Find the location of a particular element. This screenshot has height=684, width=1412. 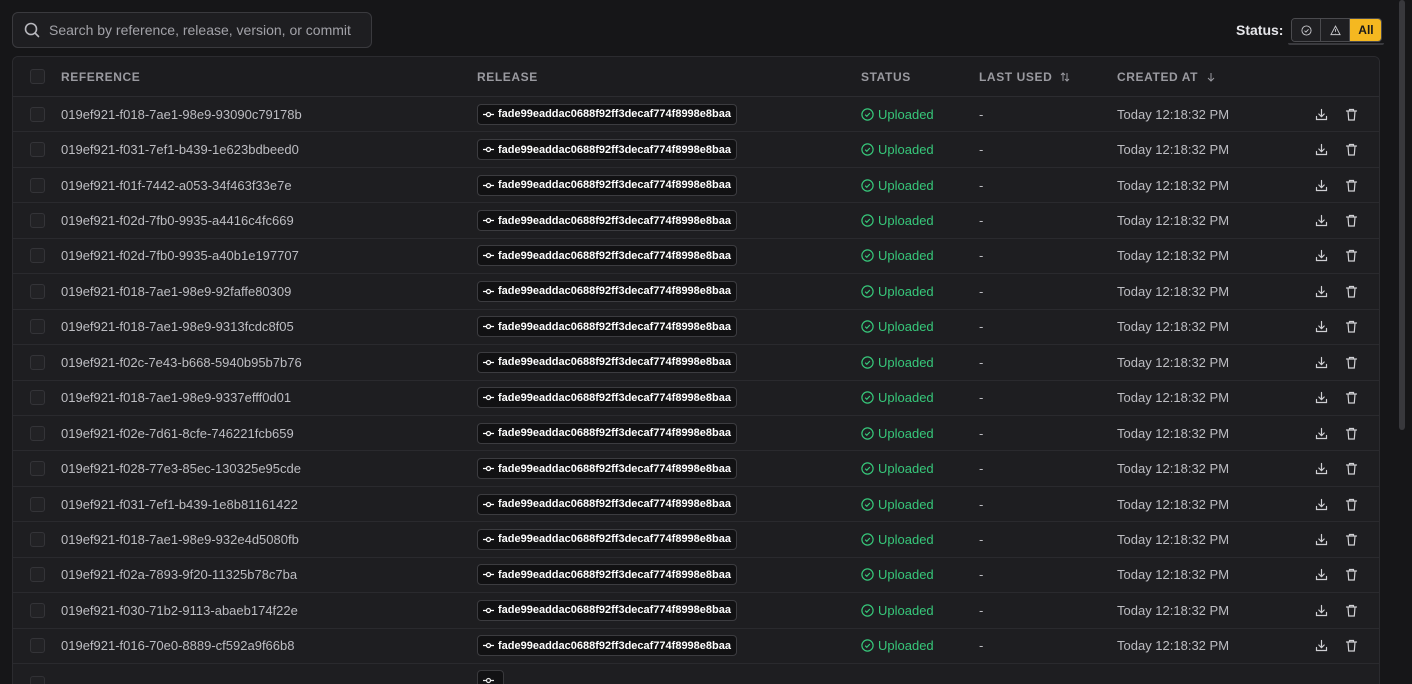

status-label: Uploaded is located at coordinates (906, 469).